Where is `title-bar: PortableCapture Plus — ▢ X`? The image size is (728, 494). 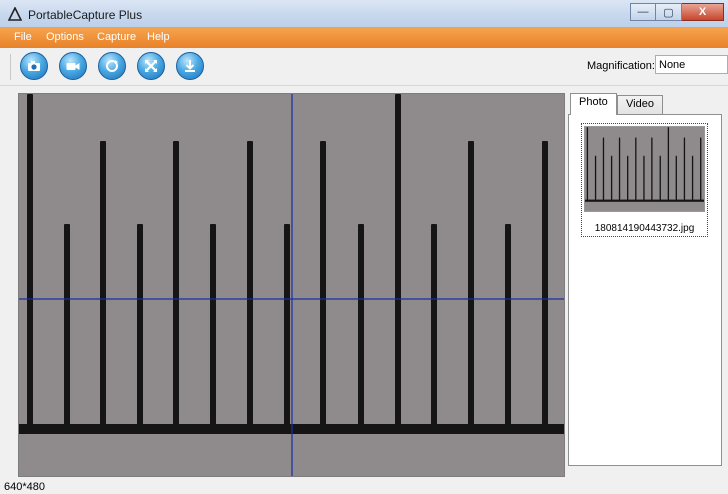
title-bar: PortableCapture Plus — ▢ X is located at coordinates (364, 14).